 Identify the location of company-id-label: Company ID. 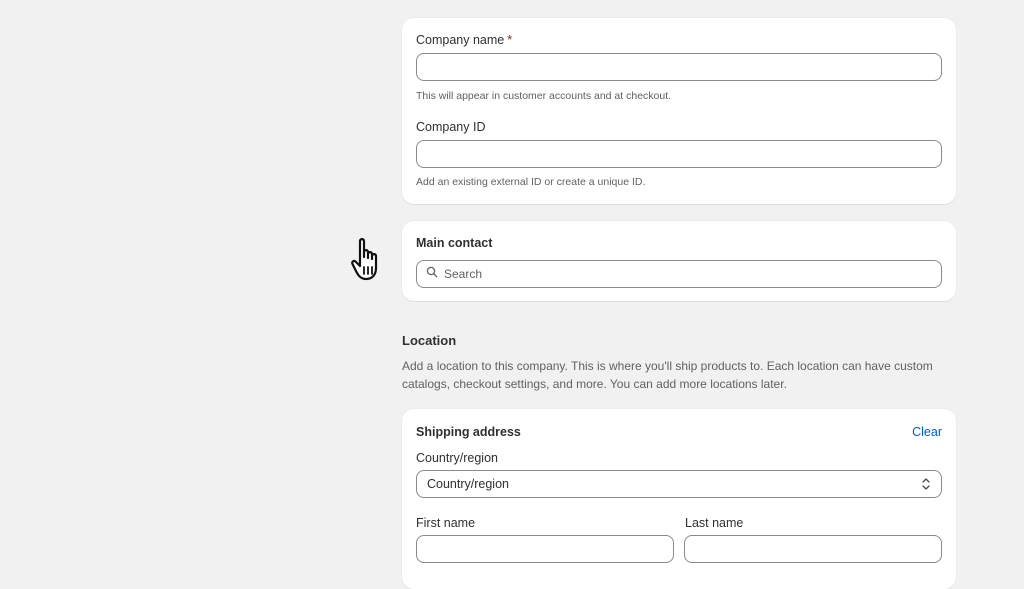
(451, 127).